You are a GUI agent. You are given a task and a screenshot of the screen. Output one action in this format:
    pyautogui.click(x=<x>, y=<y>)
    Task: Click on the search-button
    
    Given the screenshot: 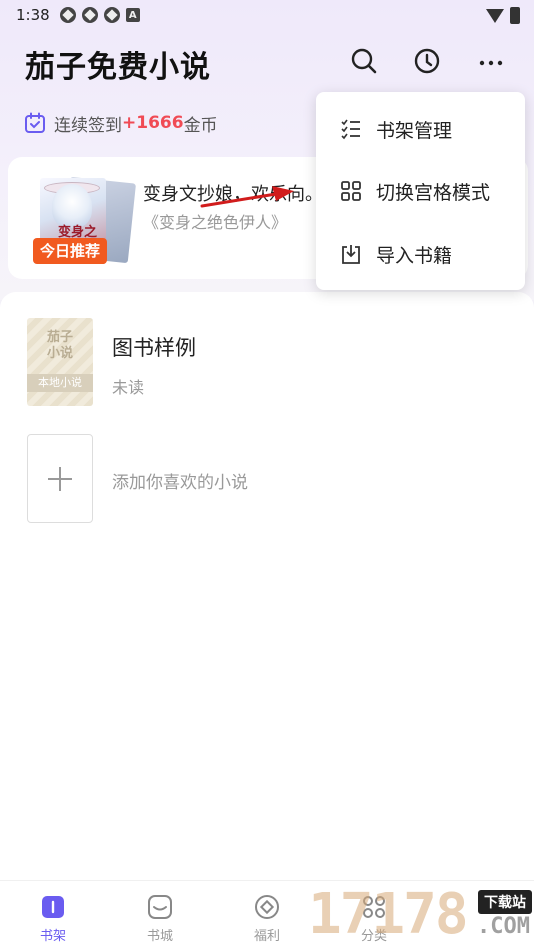 What is the action you would take?
    pyautogui.click(x=364, y=61)
    